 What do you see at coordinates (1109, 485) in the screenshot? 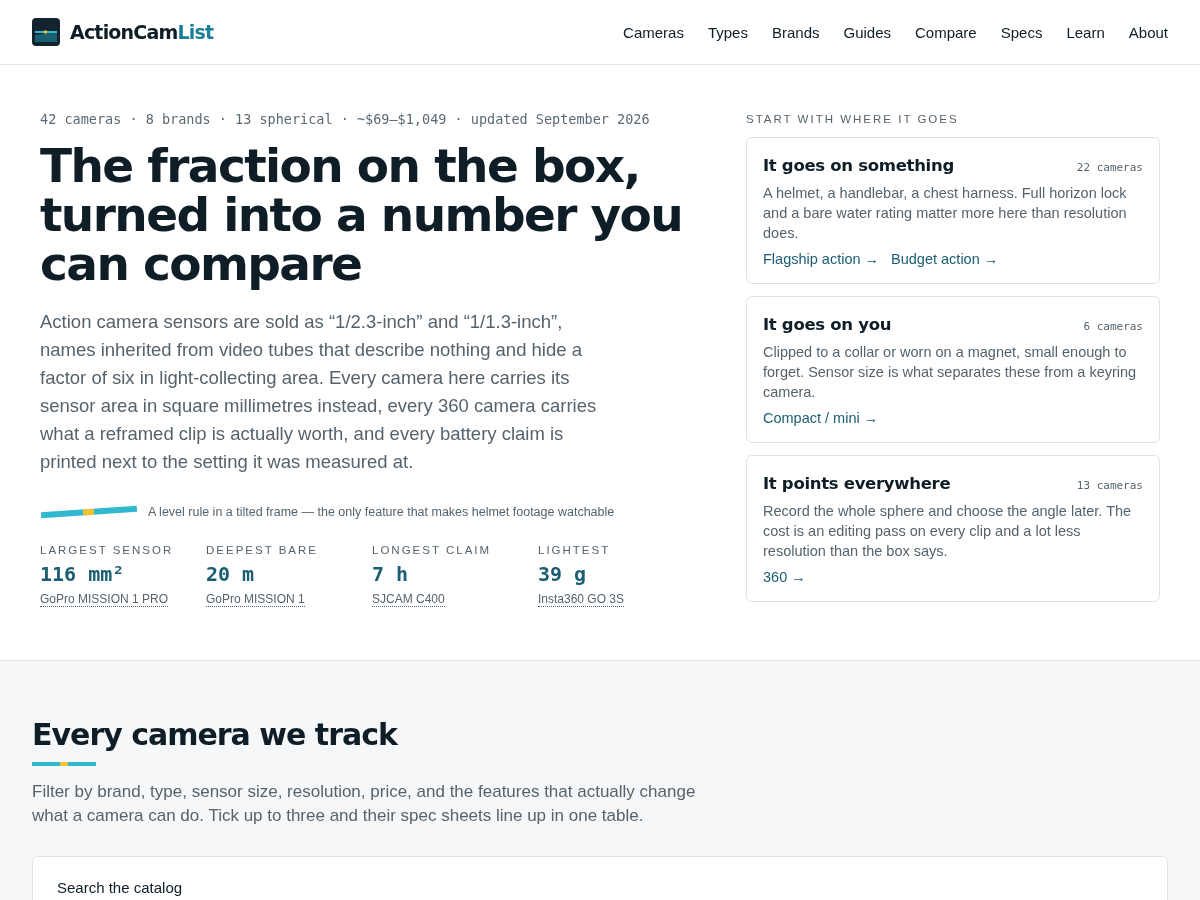
I see `camera-count: 13 cameras` at bounding box center [1109, 485].